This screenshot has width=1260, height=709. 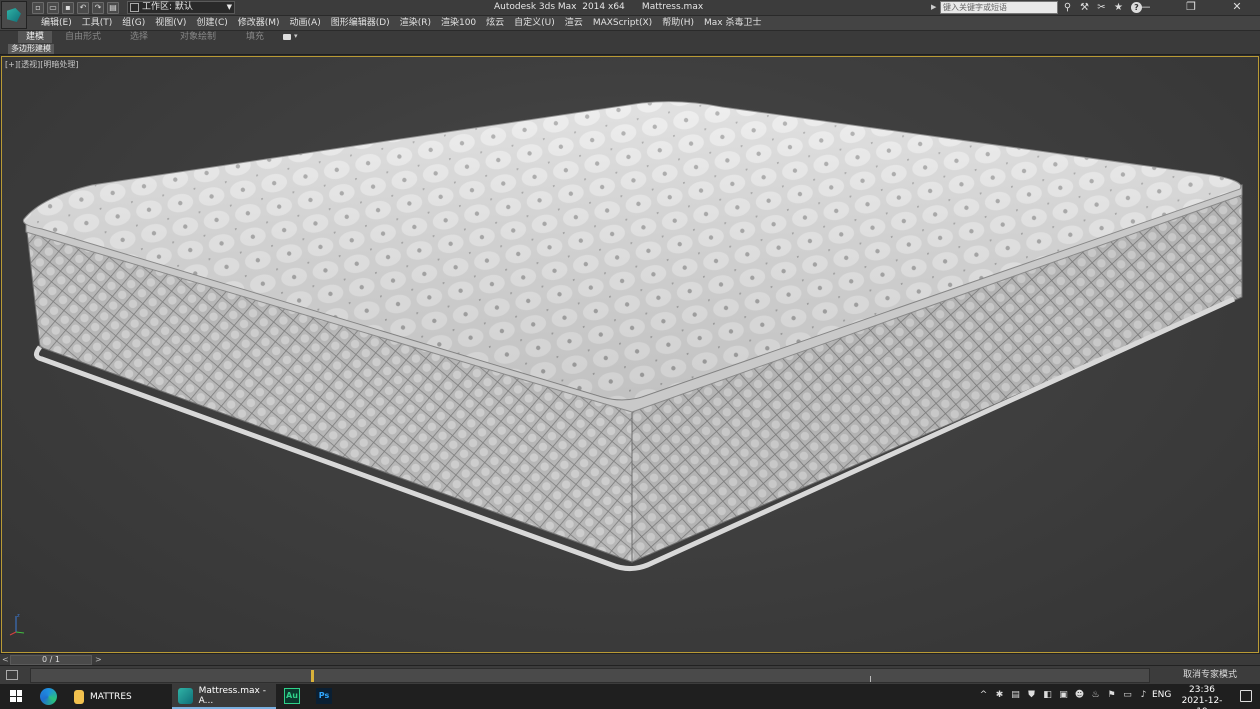 What do you see at coordinates (99, 660) in the screenshot?
I see `time-slider-next: >` at bounding box center [99, 660].